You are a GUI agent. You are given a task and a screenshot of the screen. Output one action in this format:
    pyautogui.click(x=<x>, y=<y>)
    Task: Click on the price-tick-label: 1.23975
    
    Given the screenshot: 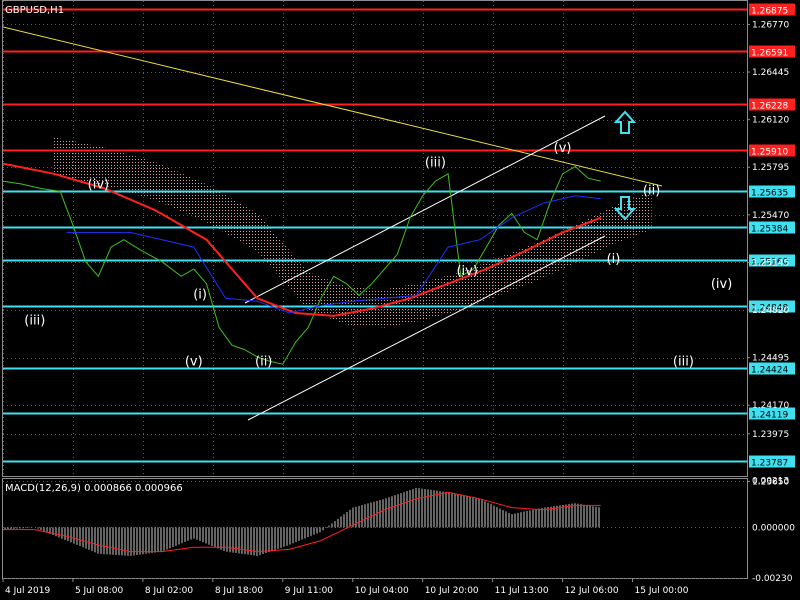 What is the action you would take?
    pyautogui.click(x=770, y=435)
    